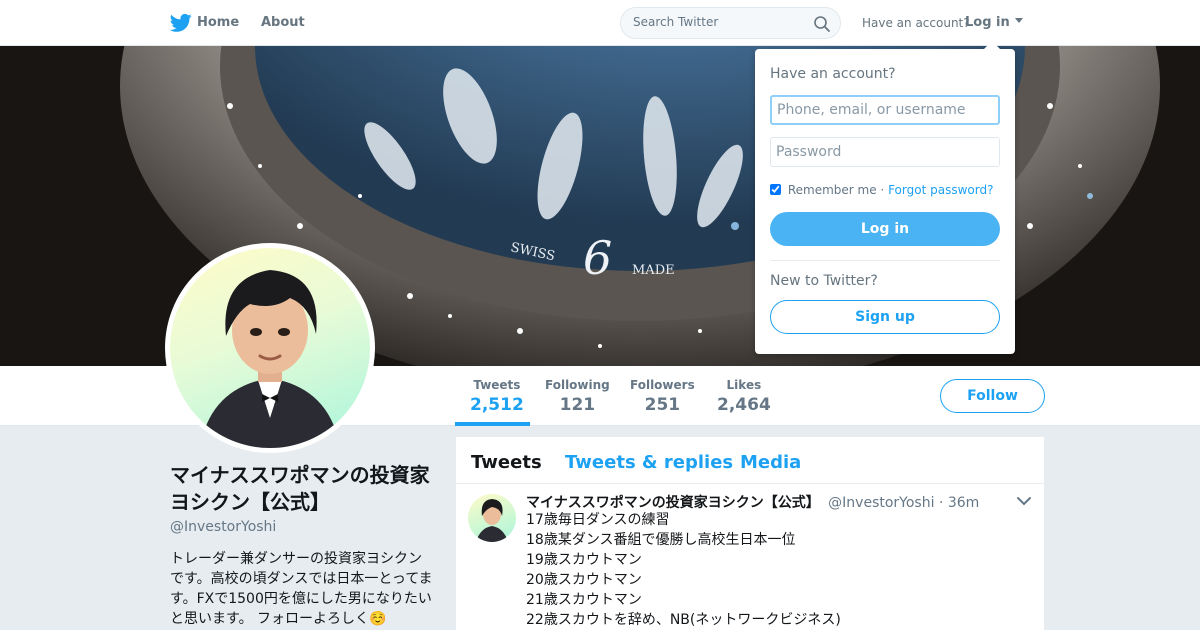 The width and height of the screenshot is (1200, 630). Describe the element at coordinates (885, 260) in the screenshot. I see `dropdown-divider` at that location.